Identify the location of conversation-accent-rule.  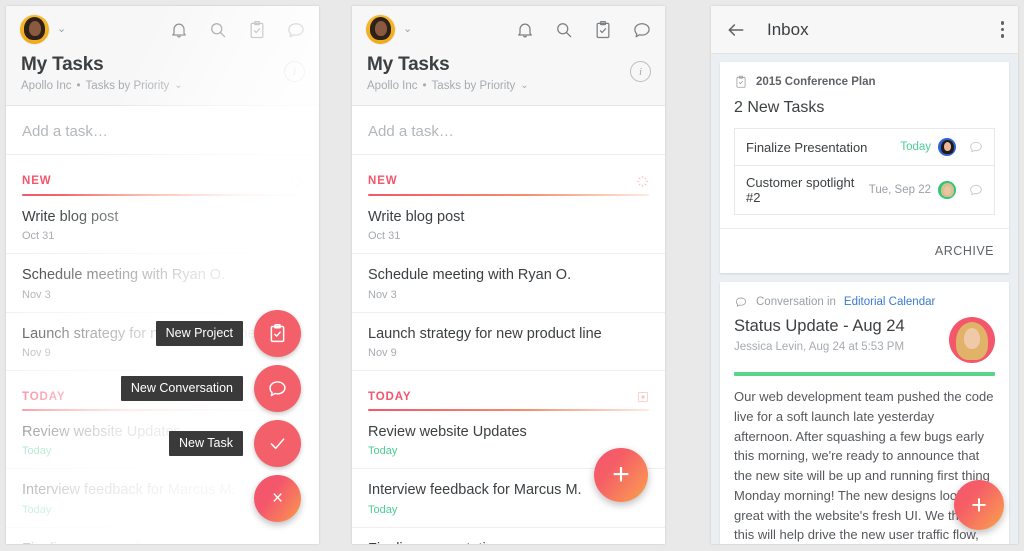
(864, 374).